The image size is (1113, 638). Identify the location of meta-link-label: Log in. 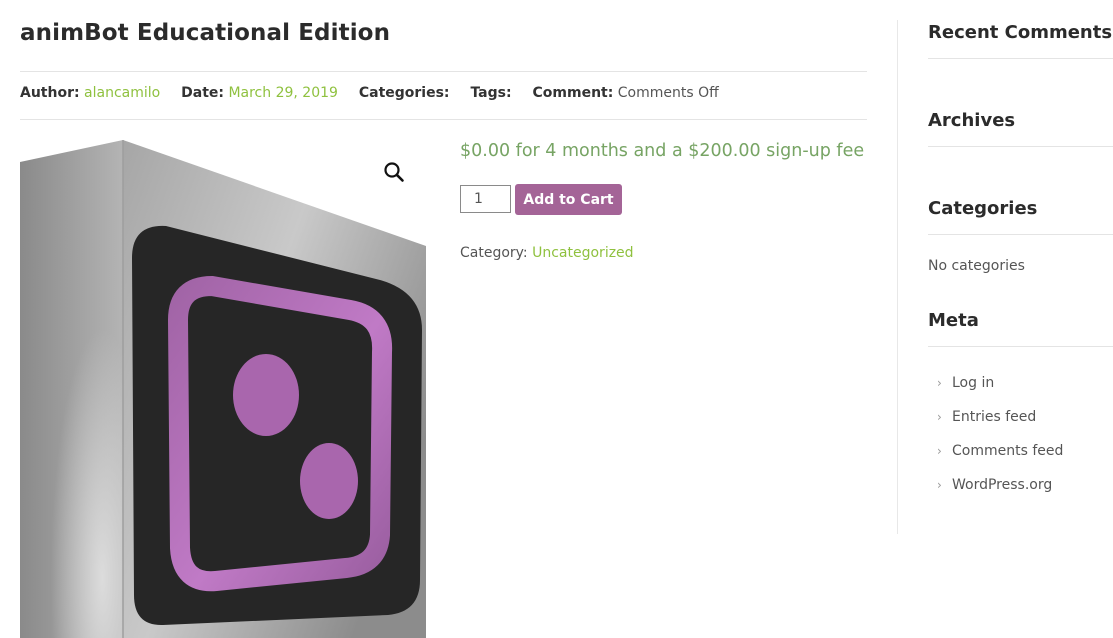
(973, 383).